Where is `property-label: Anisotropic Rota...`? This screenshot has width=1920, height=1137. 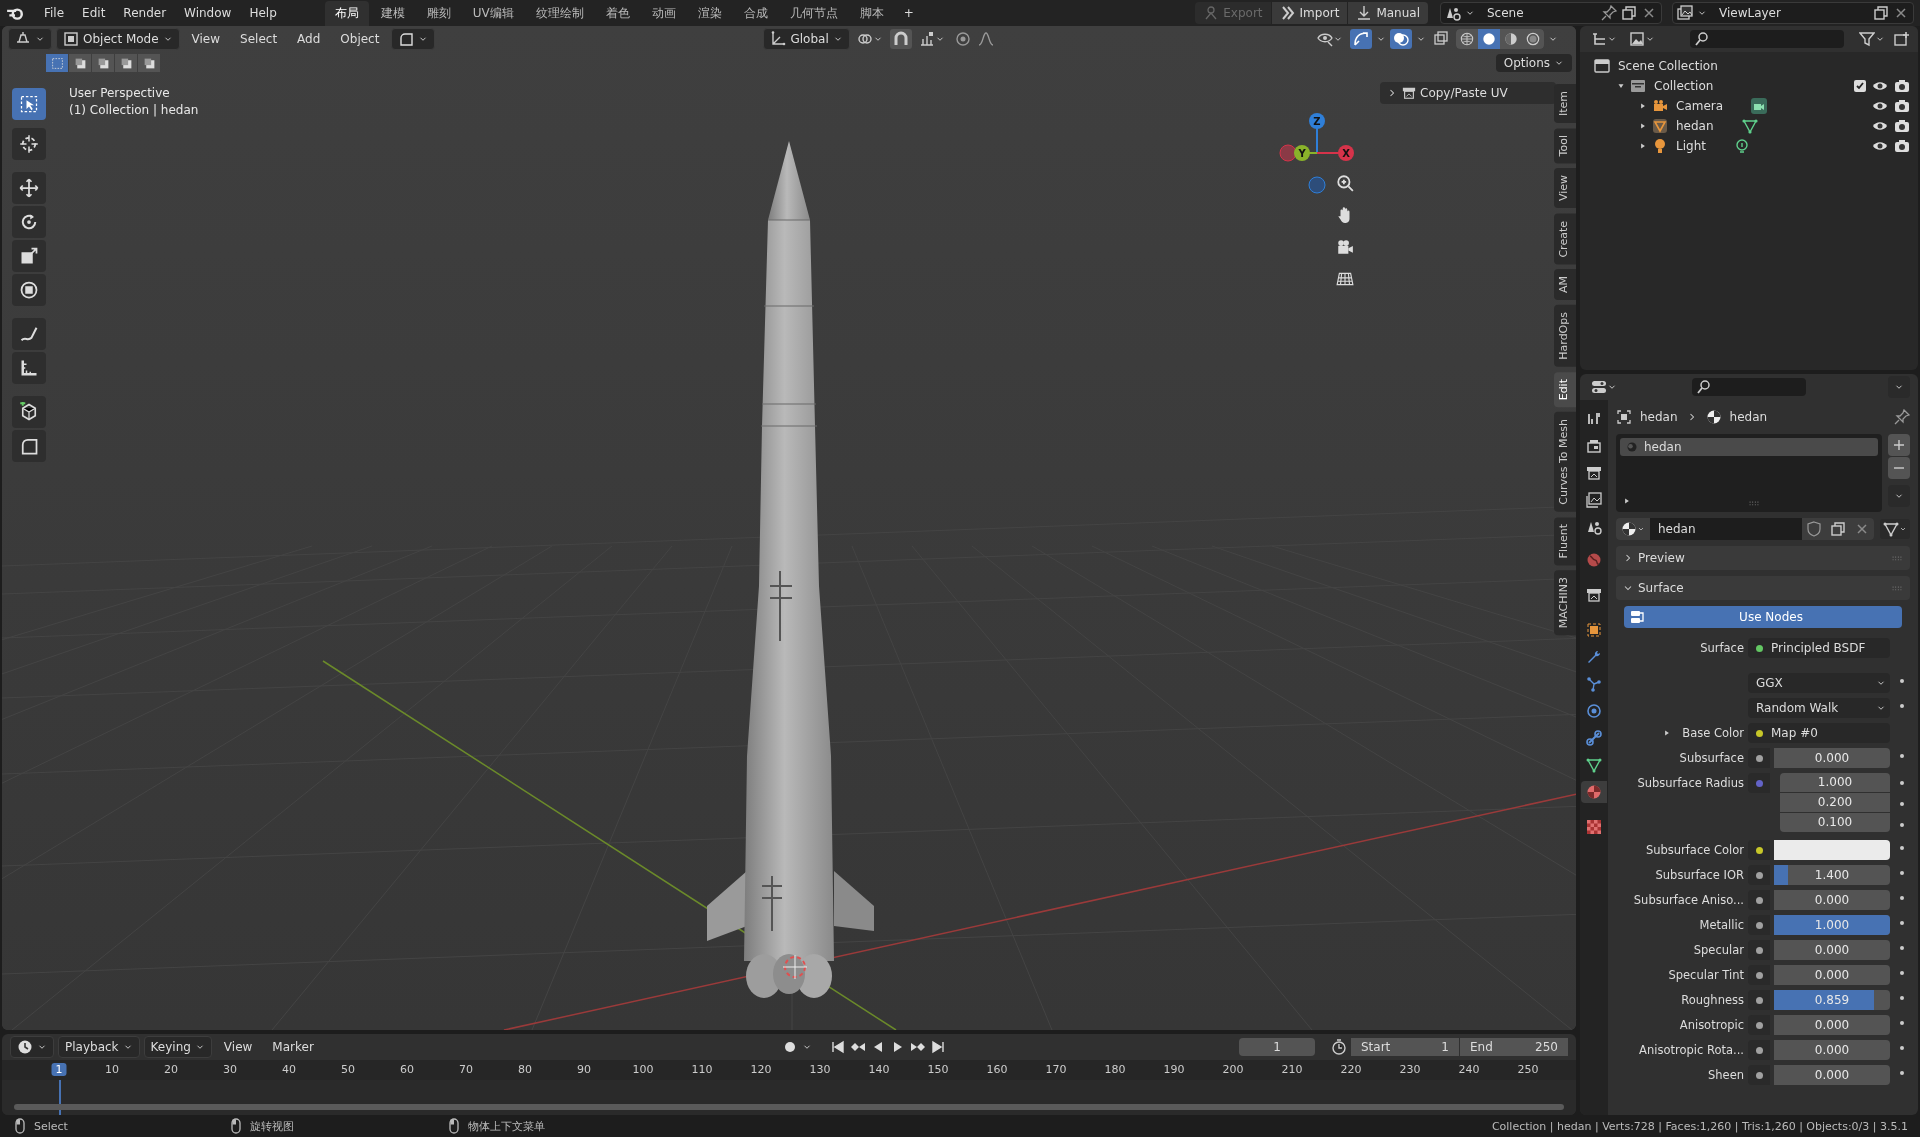
property-label: Anisotropic Rota... is located at coordinates (1691, 1050).